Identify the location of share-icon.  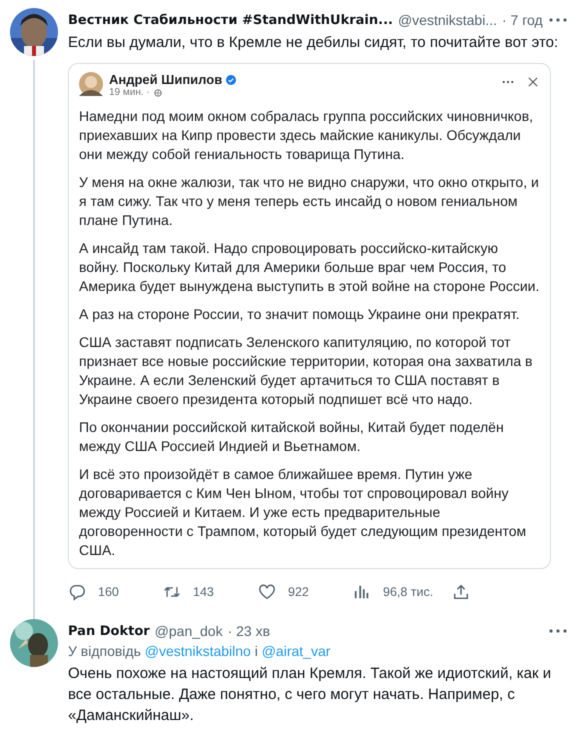
(461, 592).